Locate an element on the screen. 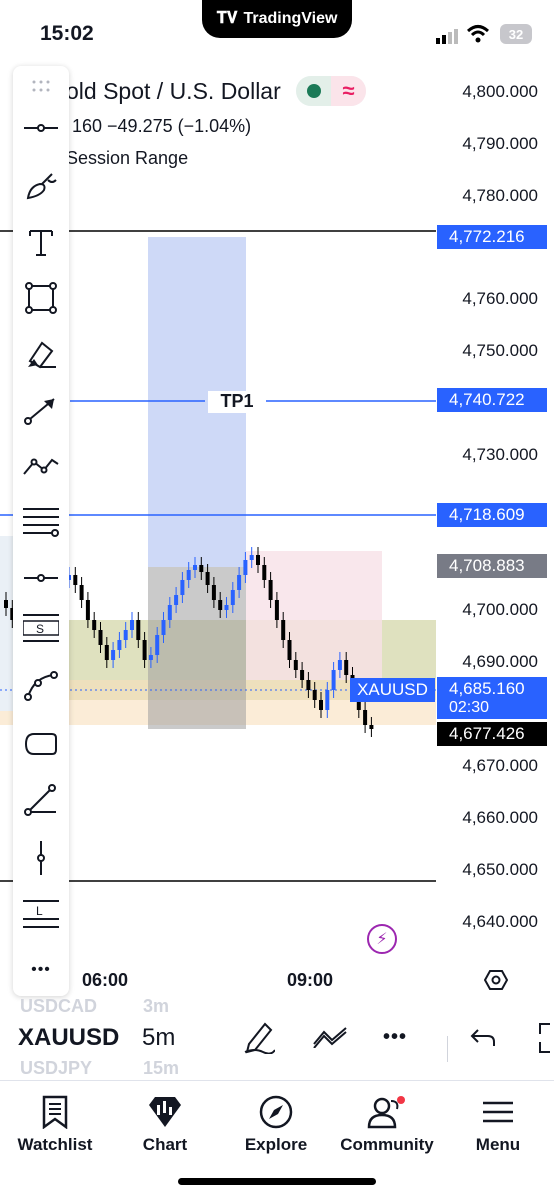  indicator-name: Session Range is located at coordinates (127, 158).